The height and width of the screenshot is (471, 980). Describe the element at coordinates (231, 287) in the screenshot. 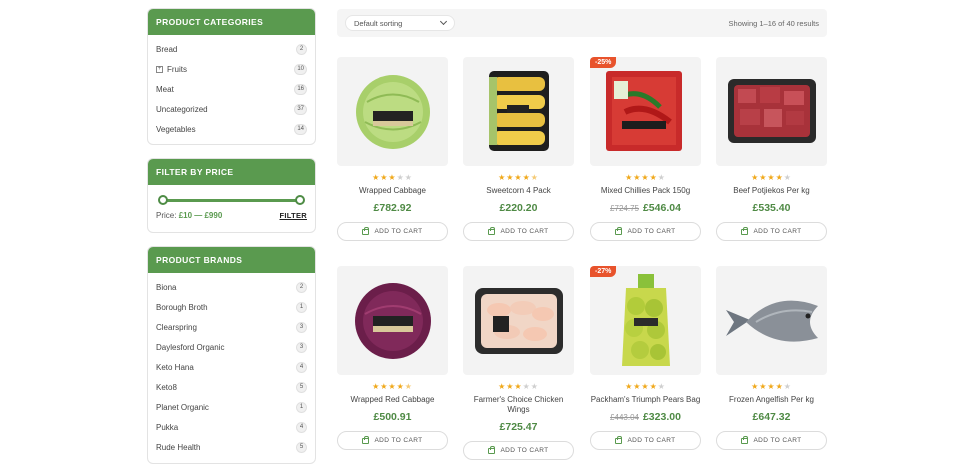

I see `brand-item: Biona 2` at that location.